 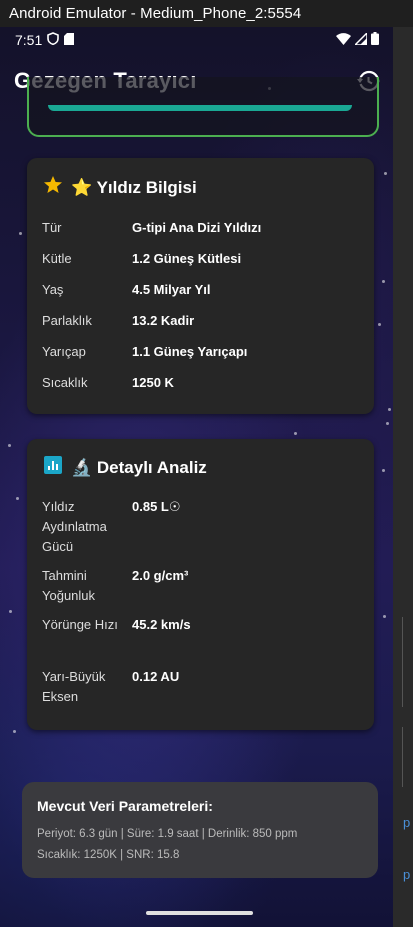 What do you see at coordinates (197, 227) in the screenshot?
I see `row-value: G-tipi Ana Dizi Yıldızı` at bounding box center [197, 227].